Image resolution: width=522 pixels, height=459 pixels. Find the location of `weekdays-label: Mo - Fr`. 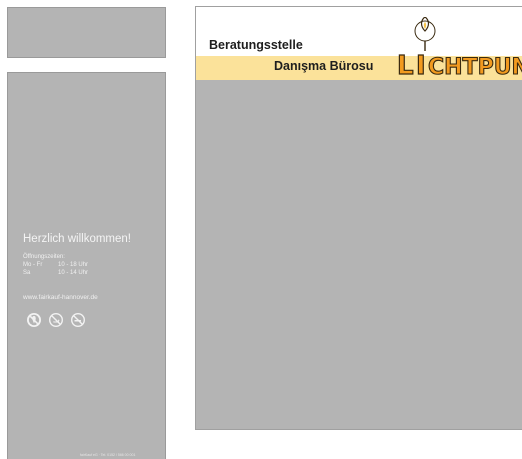

weekdays-label: Mo - Fr is located at coordinates (33, 265).